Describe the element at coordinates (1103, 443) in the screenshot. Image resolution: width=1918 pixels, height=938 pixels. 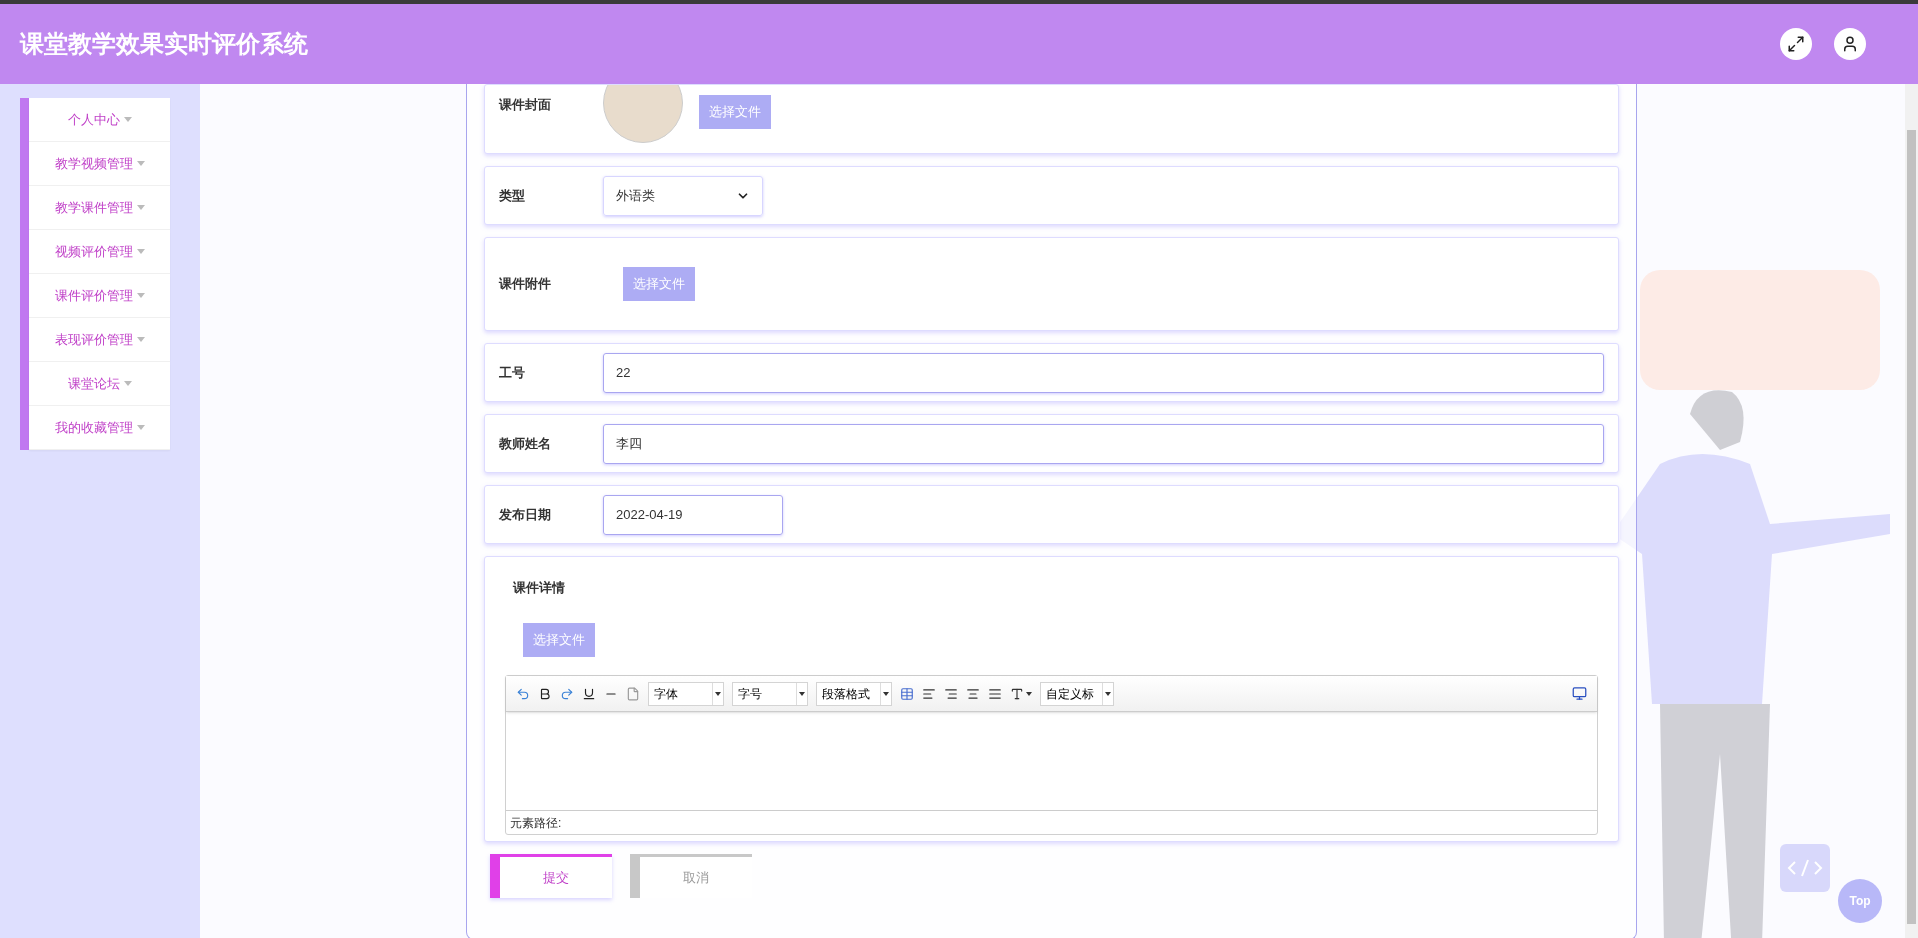
I see `input-field: 李四` at that location.